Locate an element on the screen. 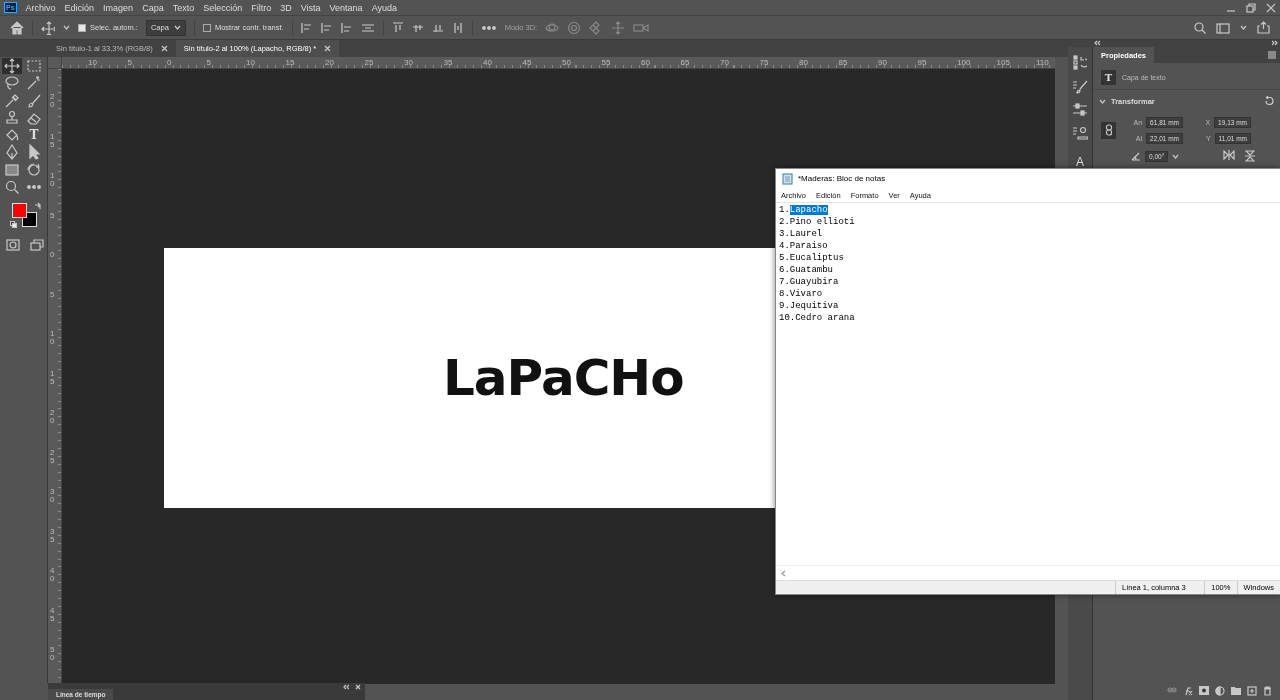 The width and height of the screenshot is (1280, 700). swap-icon is located at coordinates (37, 206).